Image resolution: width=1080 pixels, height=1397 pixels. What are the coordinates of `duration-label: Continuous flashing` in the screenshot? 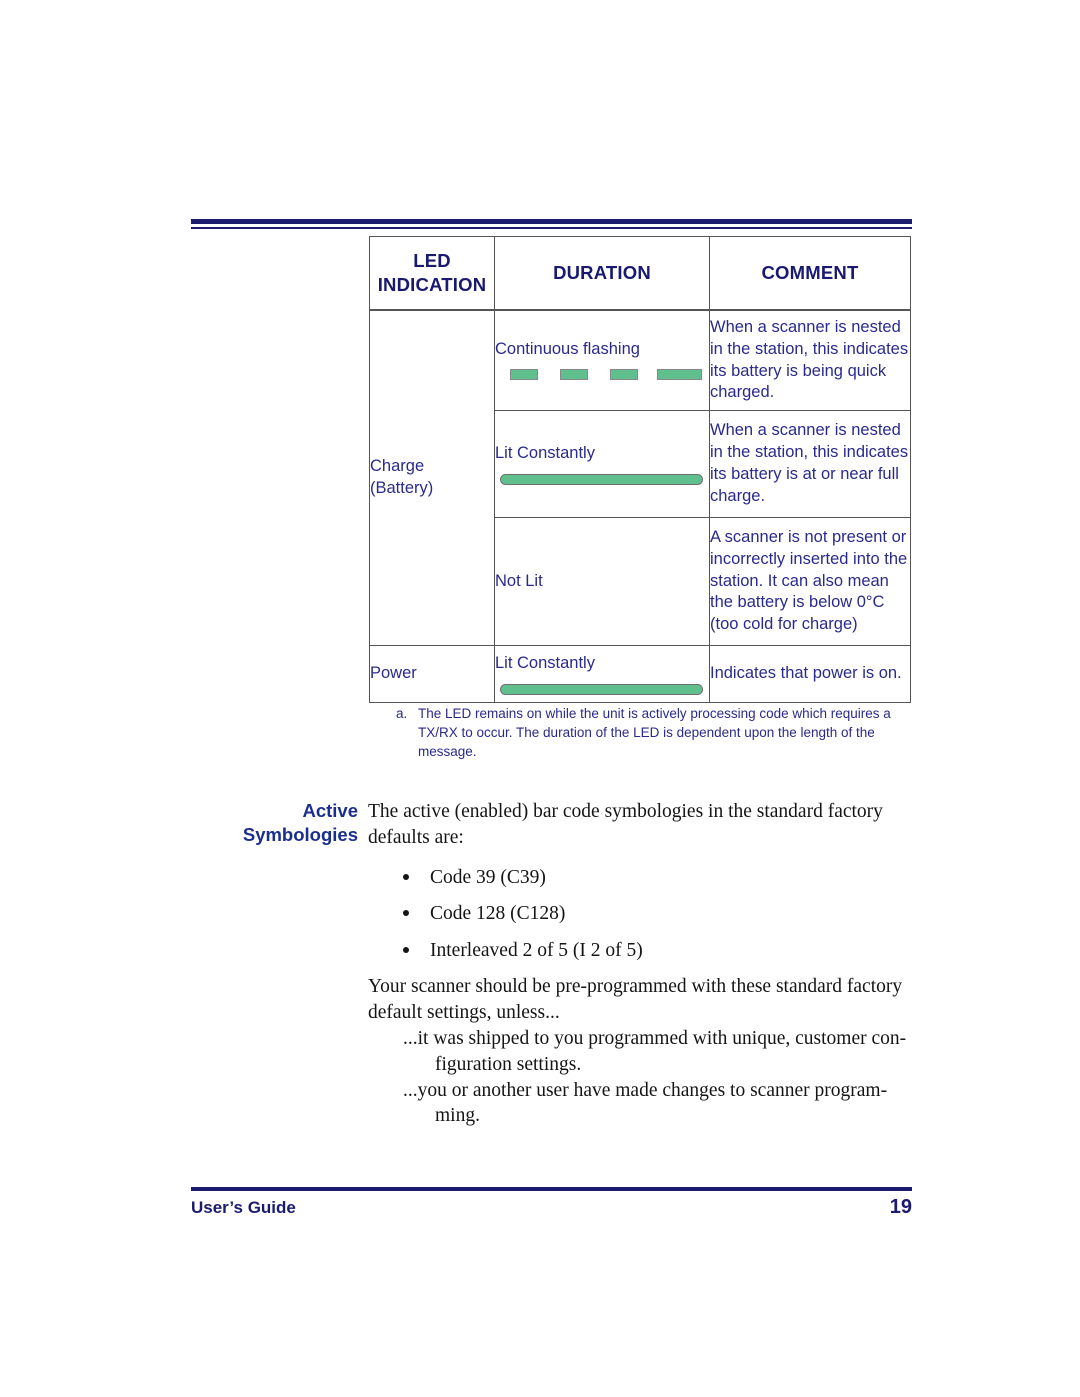 It's located at (567, 348).